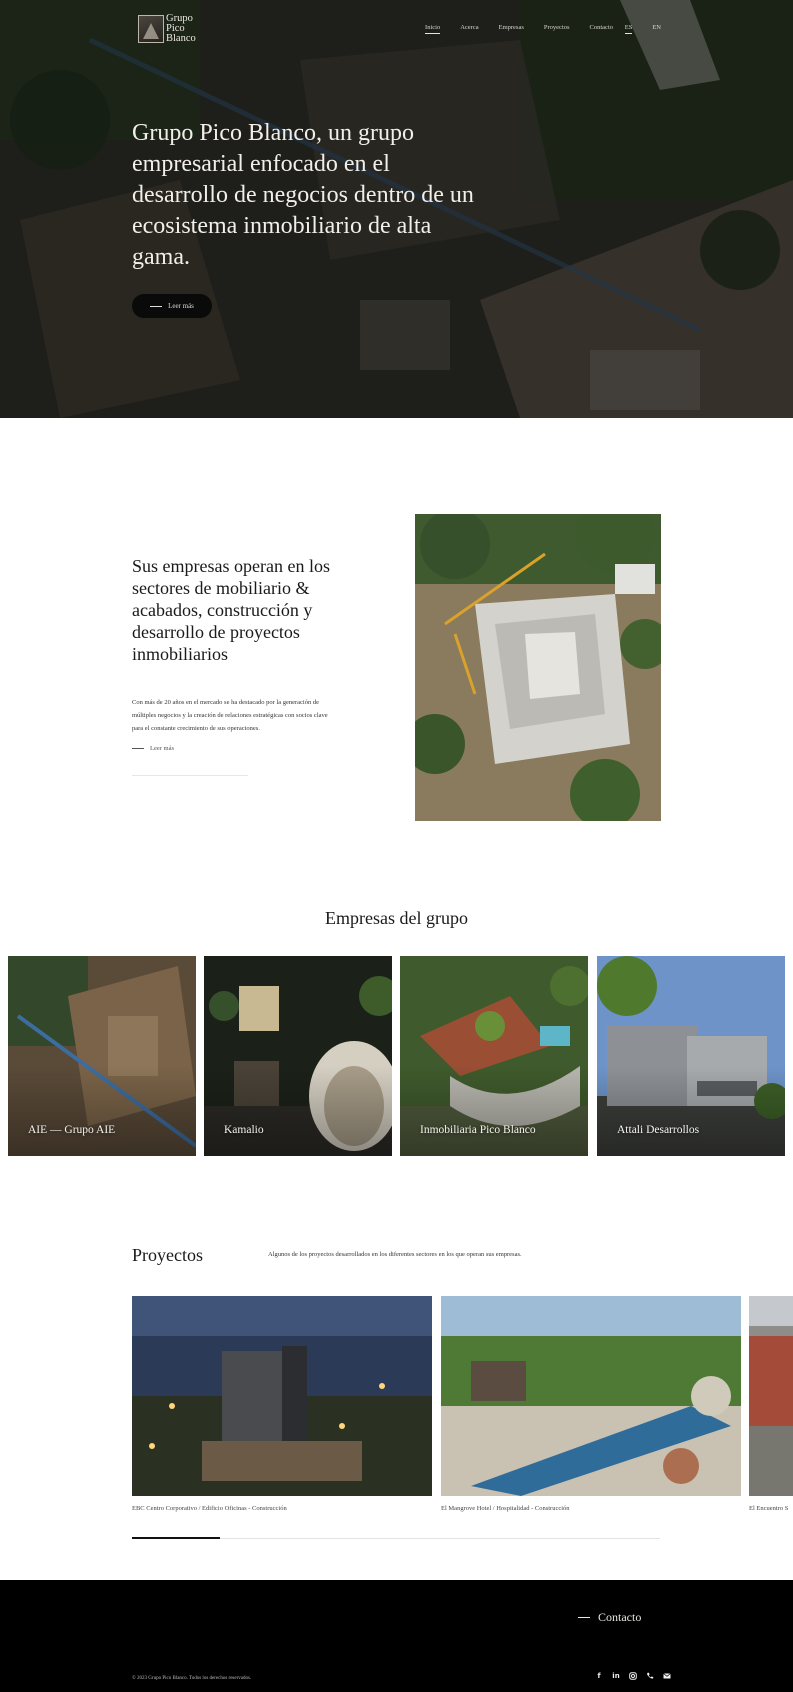 This screenshot has height=1692, width=793. Describe the element at coordinates (190, 775) in the screenshot. I see `divider` at that location.